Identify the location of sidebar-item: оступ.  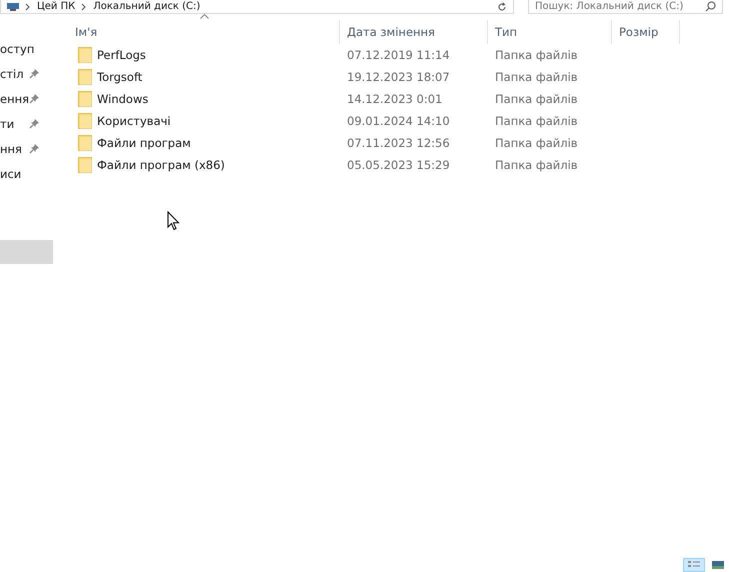
(27, 48).